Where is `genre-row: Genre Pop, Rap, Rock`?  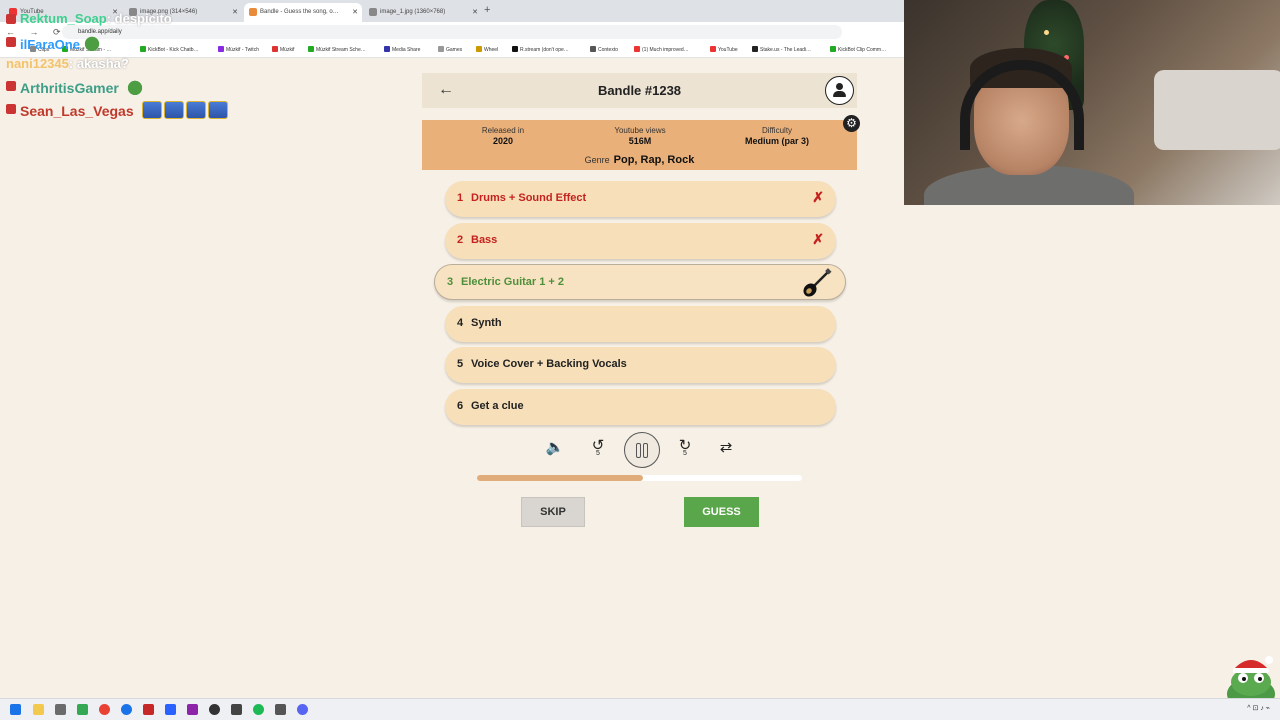
genre-row: Genre Pop, Rap, Rock is located at coordinates (639, 160).